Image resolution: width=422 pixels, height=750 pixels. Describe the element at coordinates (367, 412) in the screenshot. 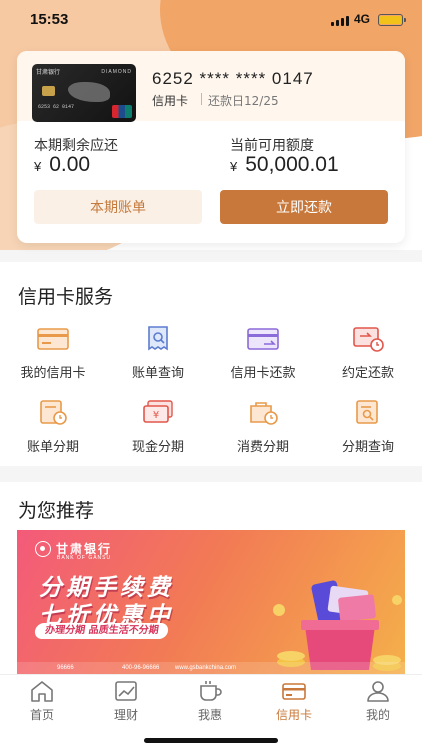

I see `installment-search-icon` at that location.